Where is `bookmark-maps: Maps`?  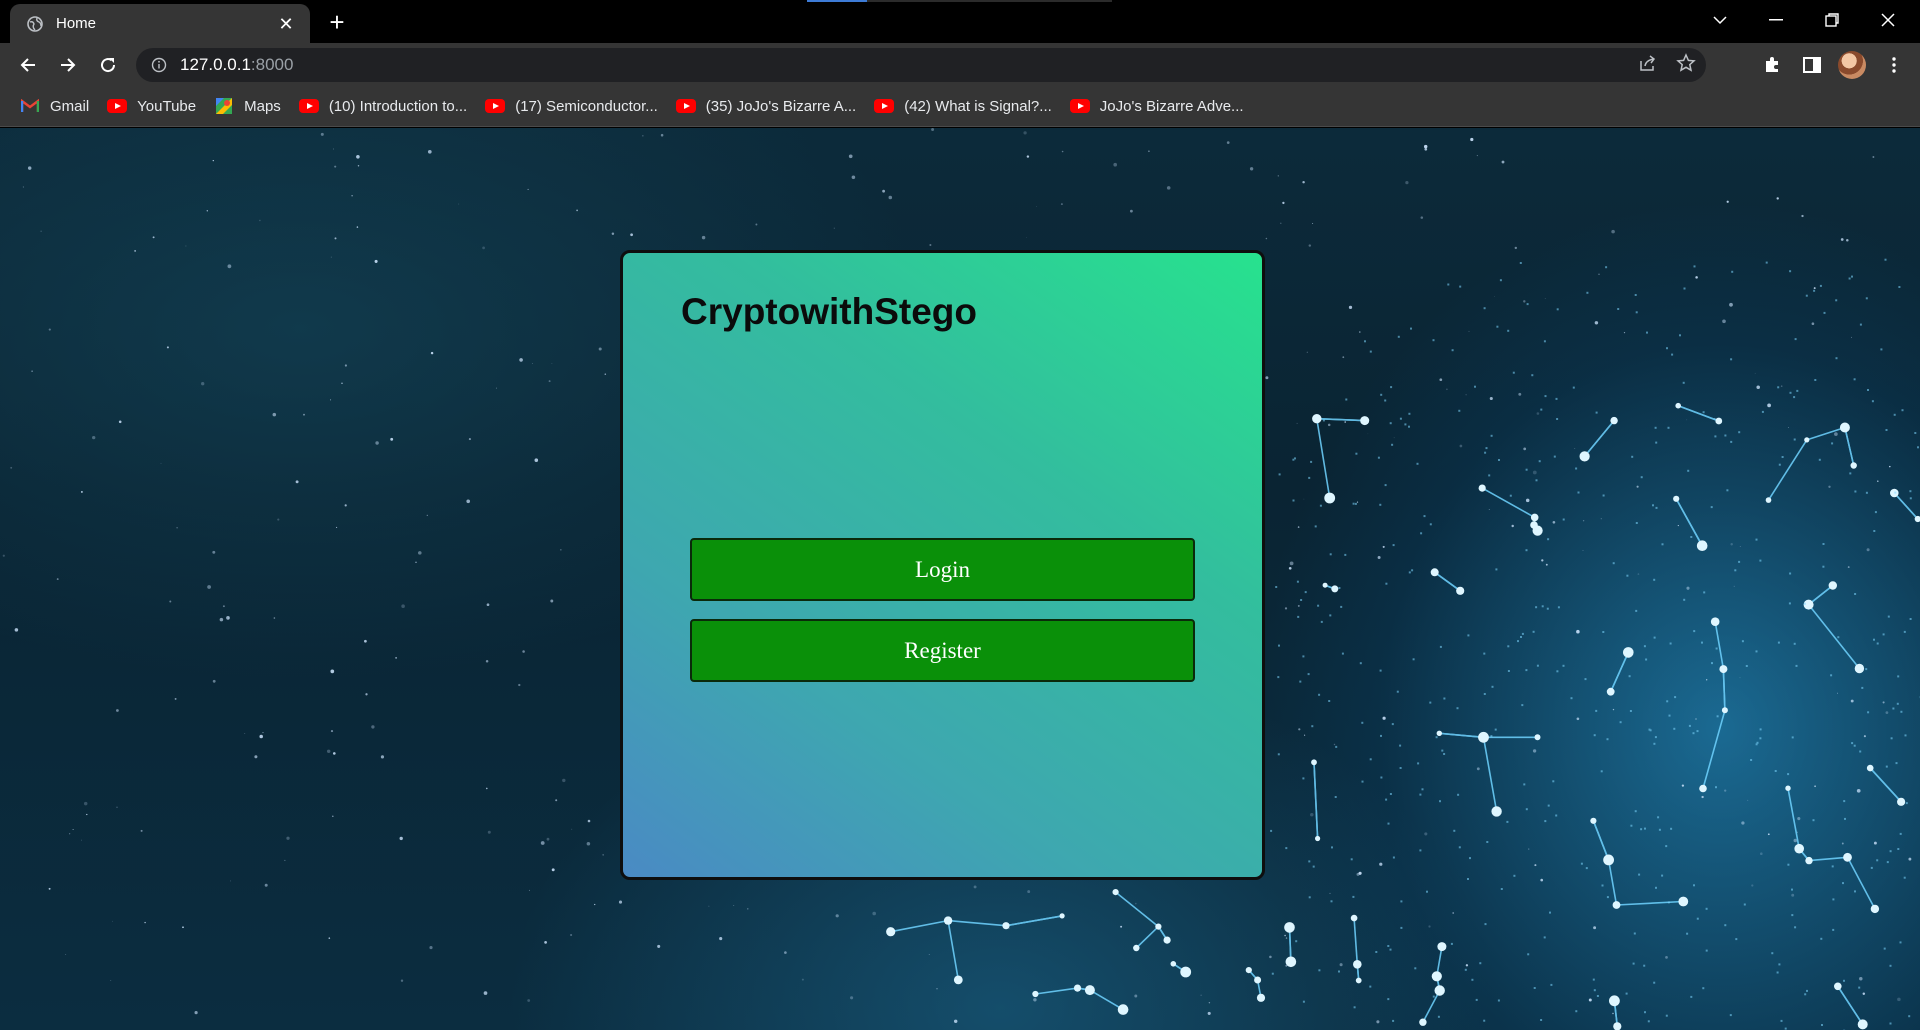
bookmark-maps: Maps is located at coordinates (250, 106).